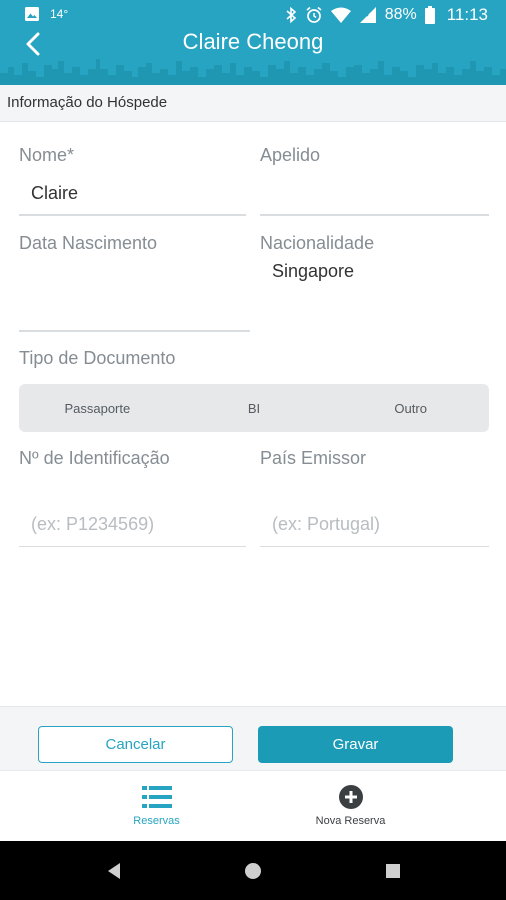 The image size is (506, 900). Describe the element at coordinates (132, 215) in the screenshot. I see `first-name-underline` at that location.